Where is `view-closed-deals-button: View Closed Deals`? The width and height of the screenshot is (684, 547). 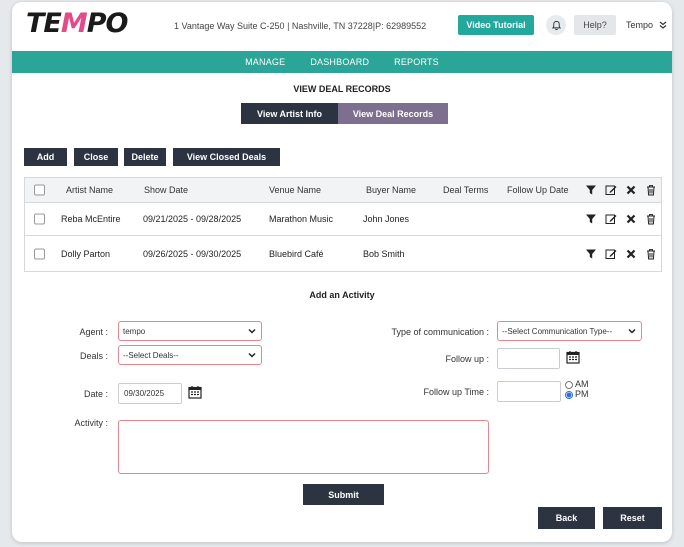
view-closed-deals-button: View Closed Deals is located at coordinates (226, 157).